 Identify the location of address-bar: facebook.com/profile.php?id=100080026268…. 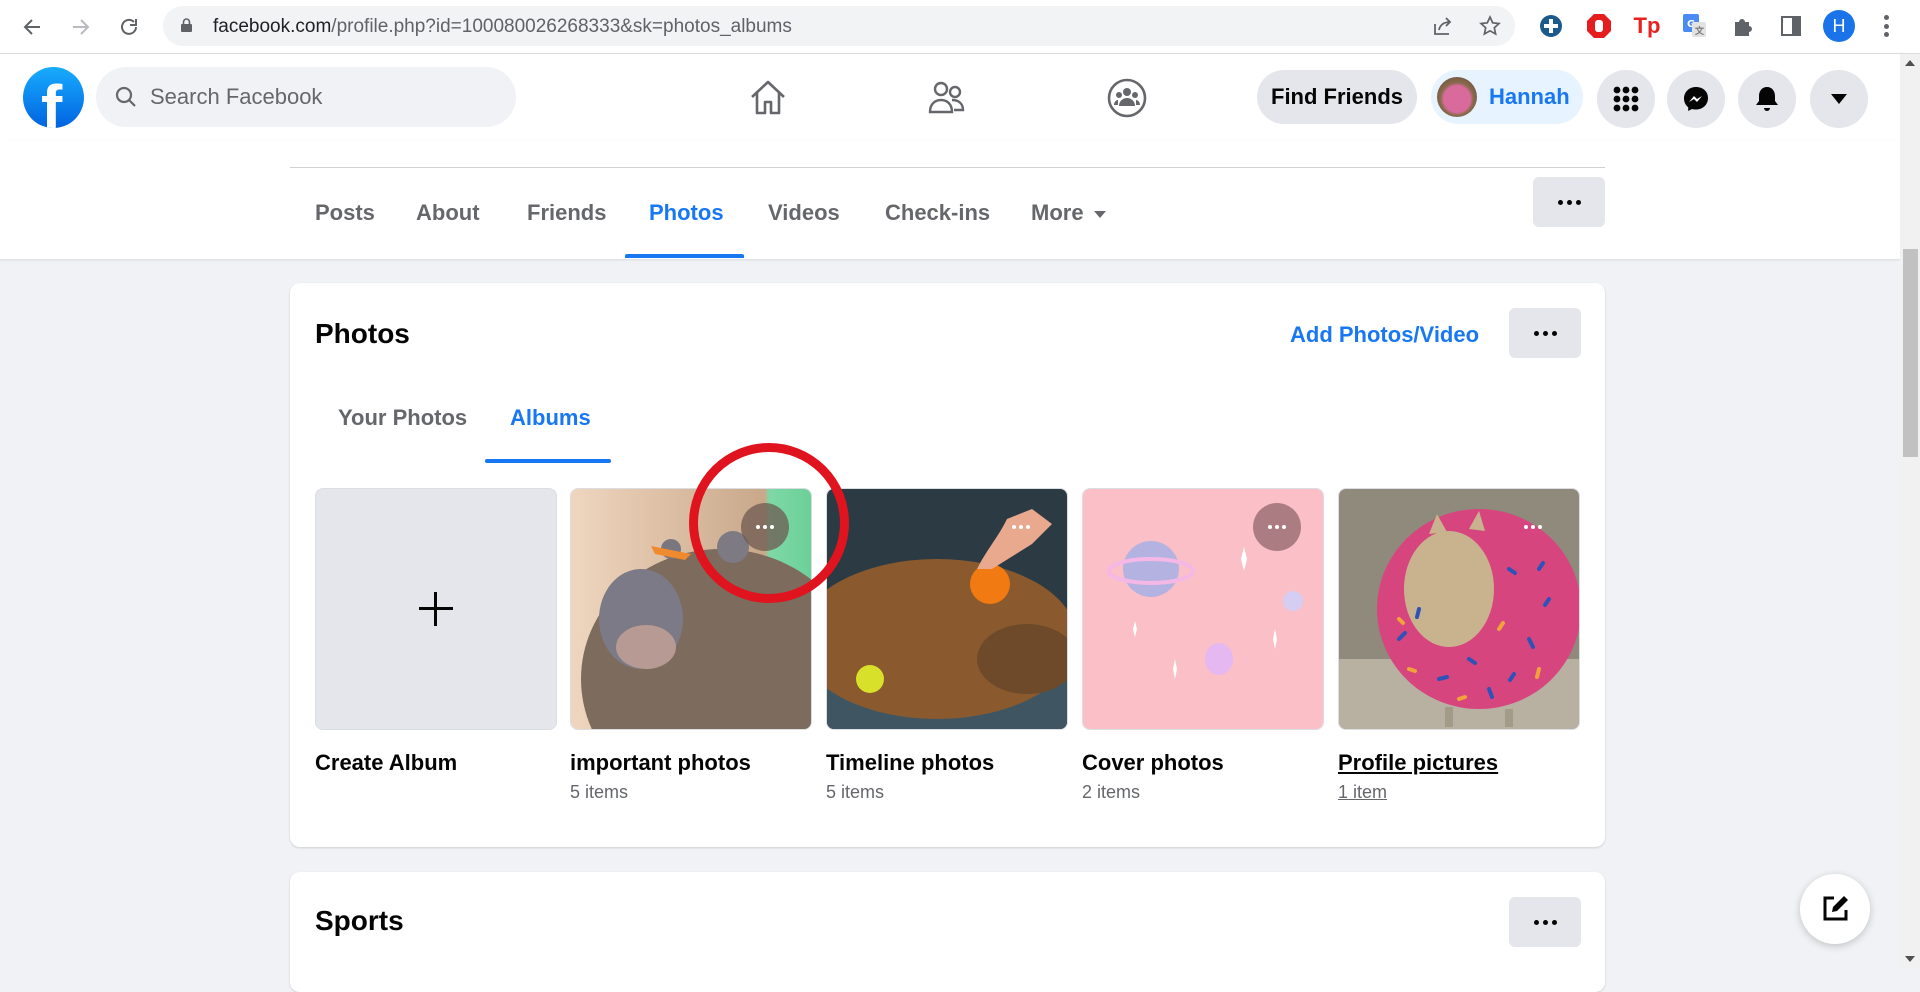
(839, 26).